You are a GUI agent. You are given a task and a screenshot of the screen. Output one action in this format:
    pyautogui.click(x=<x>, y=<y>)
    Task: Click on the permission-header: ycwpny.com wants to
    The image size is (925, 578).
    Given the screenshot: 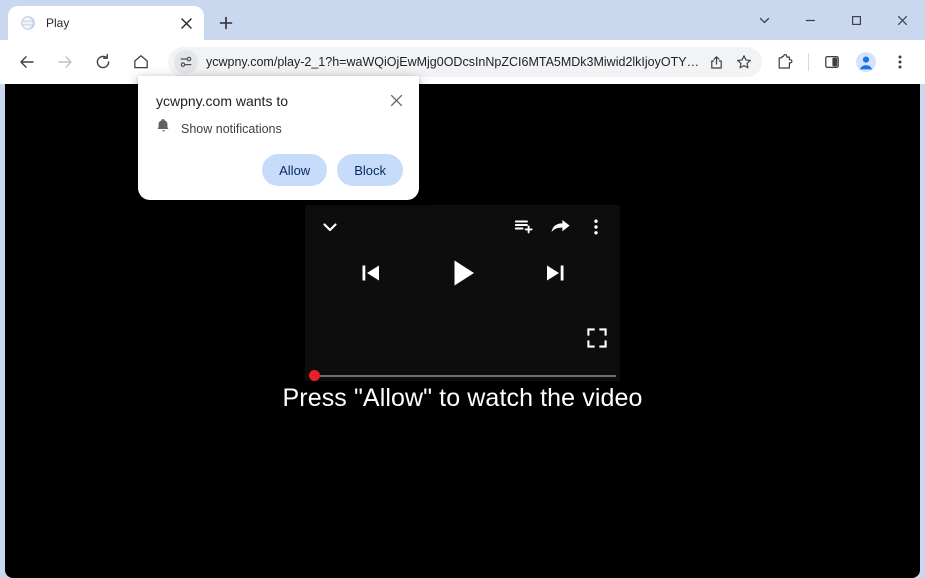 What is the action you would take?
    pyautogui.click(x=278, y=93)
    